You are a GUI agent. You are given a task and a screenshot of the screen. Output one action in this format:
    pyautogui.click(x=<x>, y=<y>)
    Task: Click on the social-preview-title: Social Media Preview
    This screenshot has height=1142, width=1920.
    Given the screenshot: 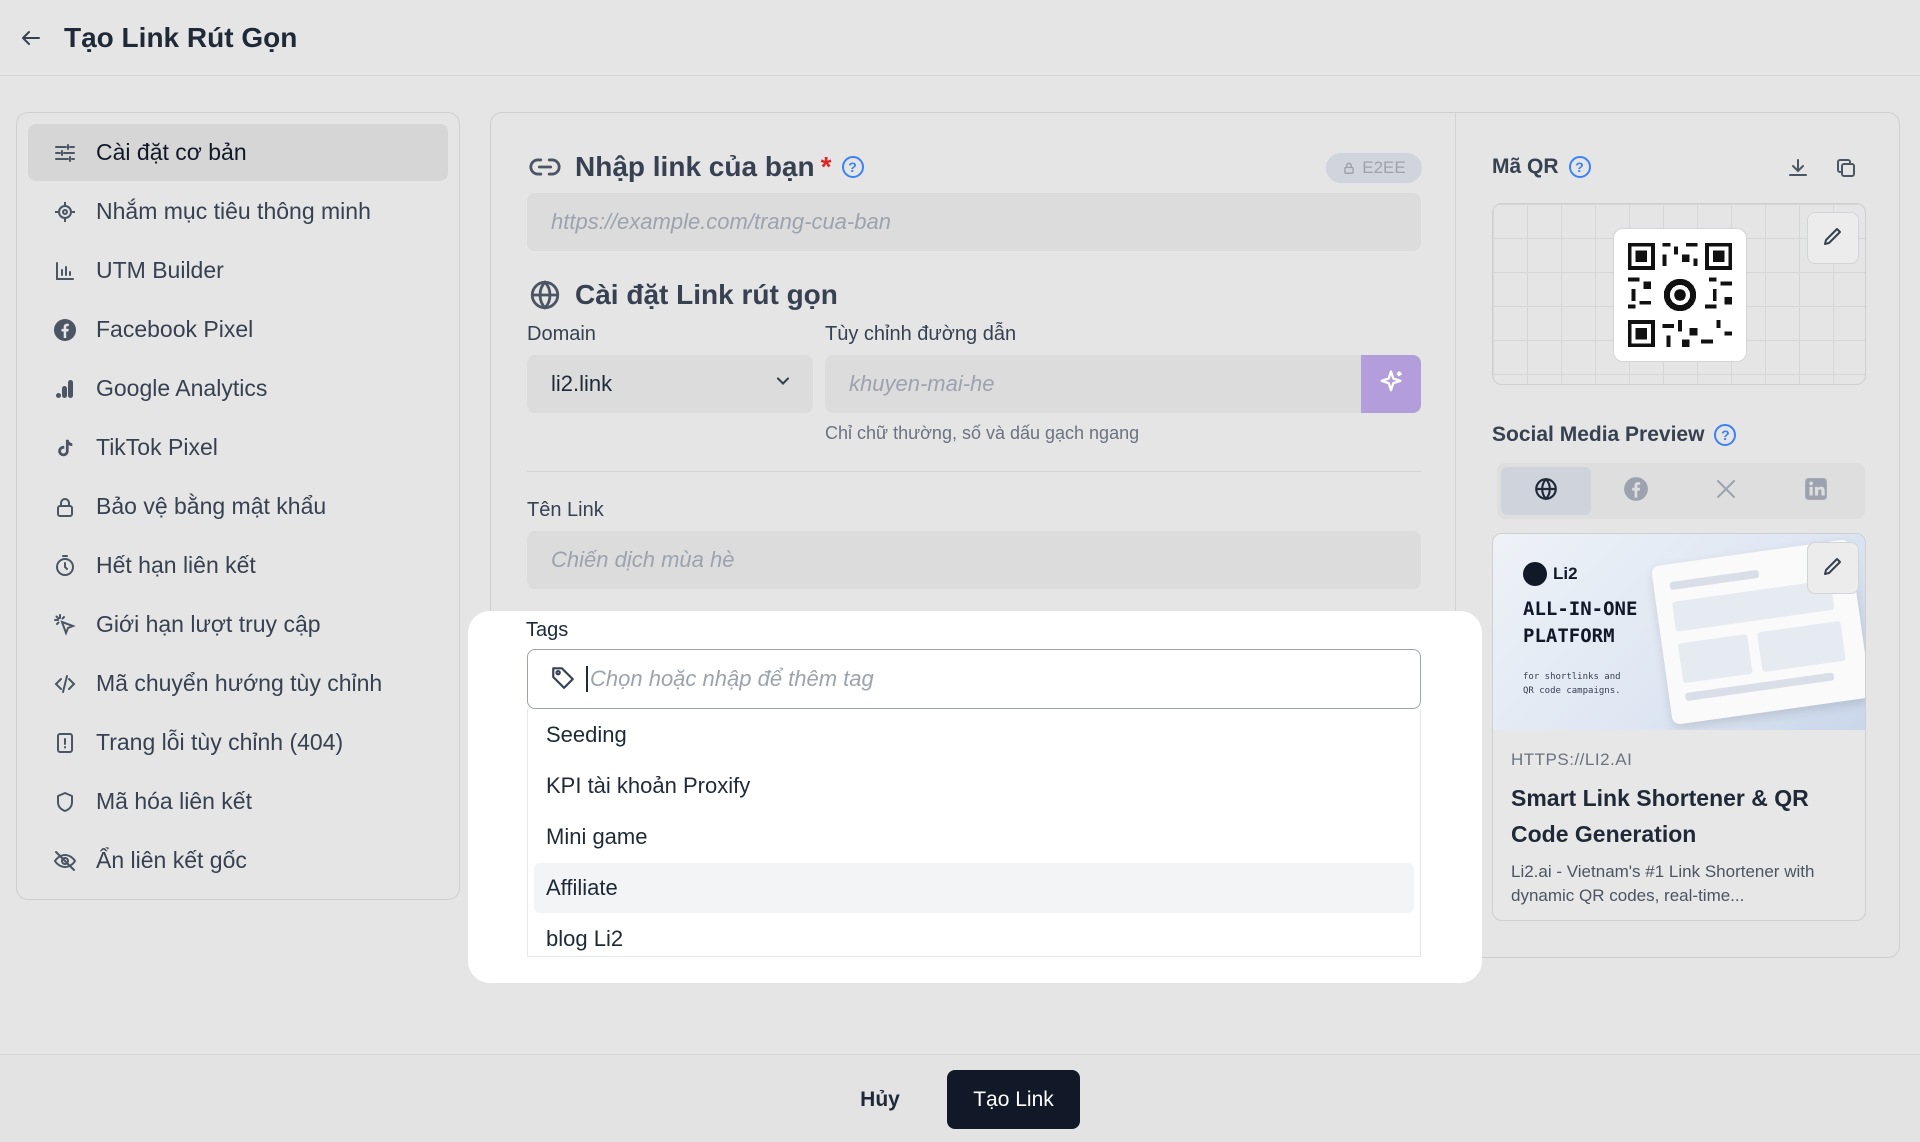 What is the action you would take?
    pyautogui.click(x=1598, y=434)
    